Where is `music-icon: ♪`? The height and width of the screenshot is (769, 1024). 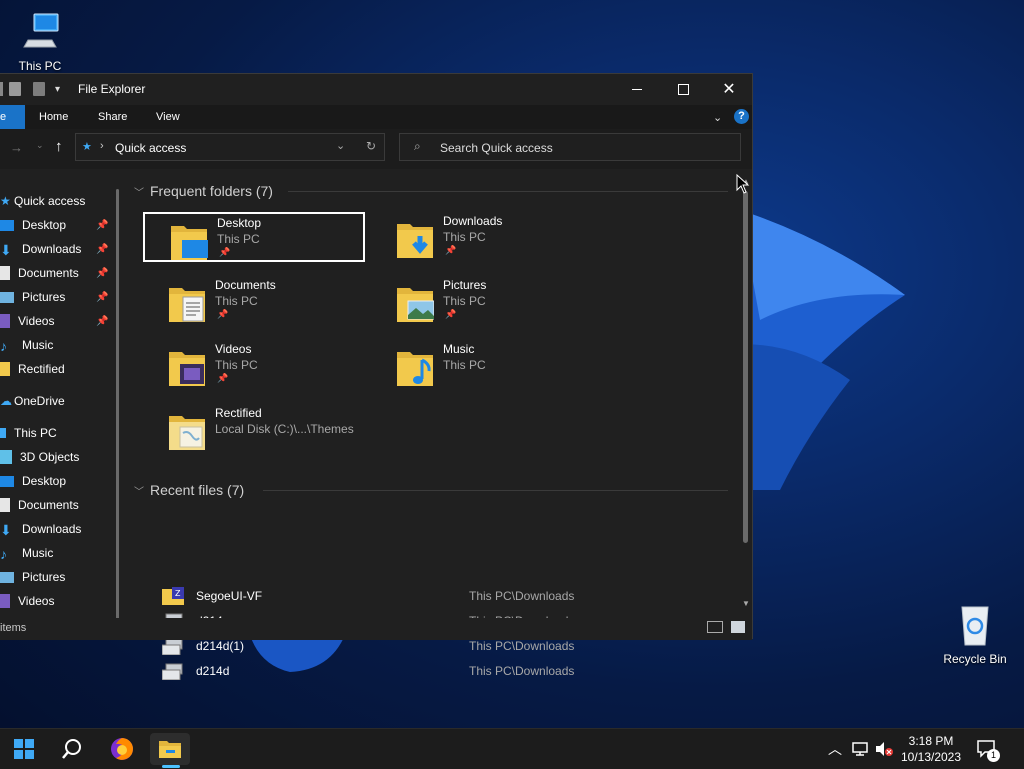 music-icon: ♪ is located at coordinates (3, 346).